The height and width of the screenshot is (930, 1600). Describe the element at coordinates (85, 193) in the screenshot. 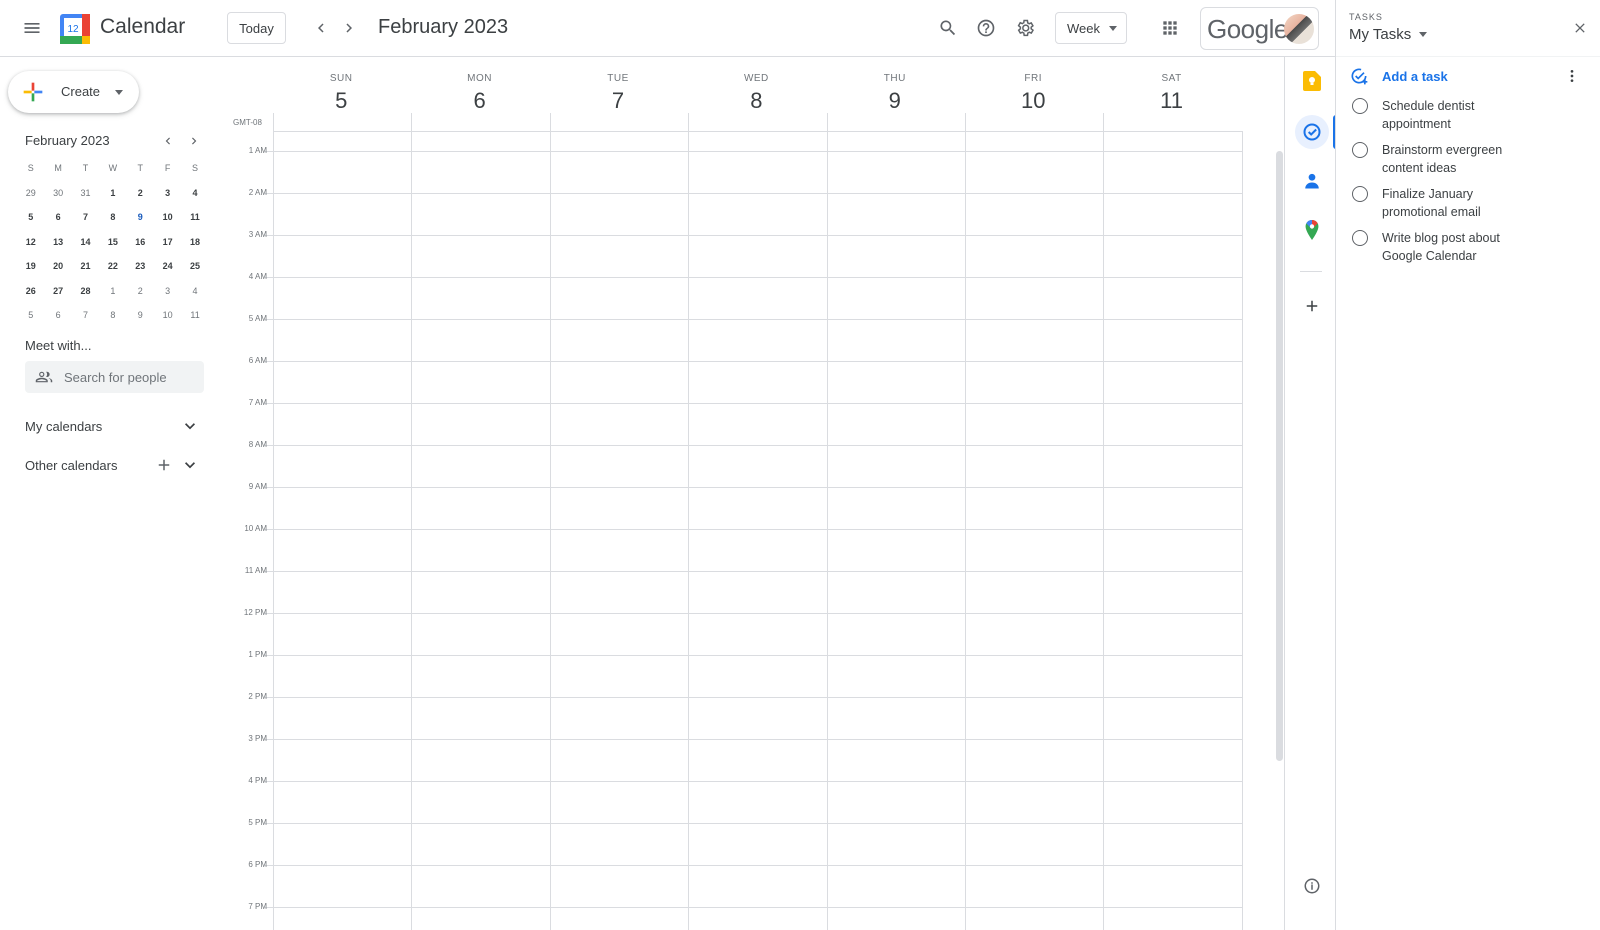

I see `mini-calendar-day: 31` at that location.